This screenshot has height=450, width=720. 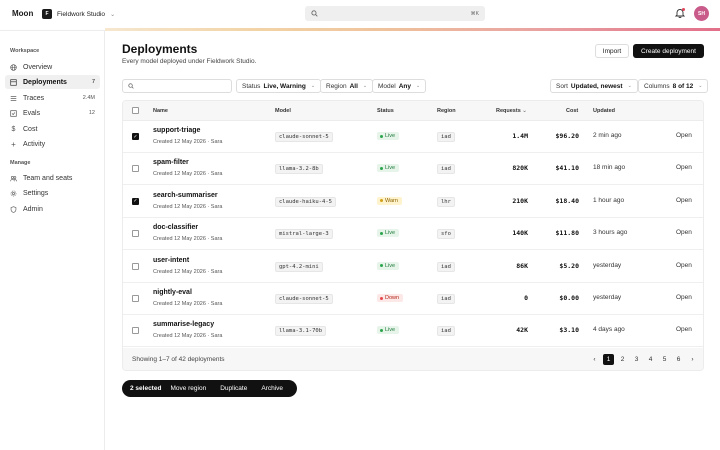 What do you see at coordinates (175, 227) in the screenshot?
I see `deployment-name: doc-classifier` at bounding box center [175, 227].